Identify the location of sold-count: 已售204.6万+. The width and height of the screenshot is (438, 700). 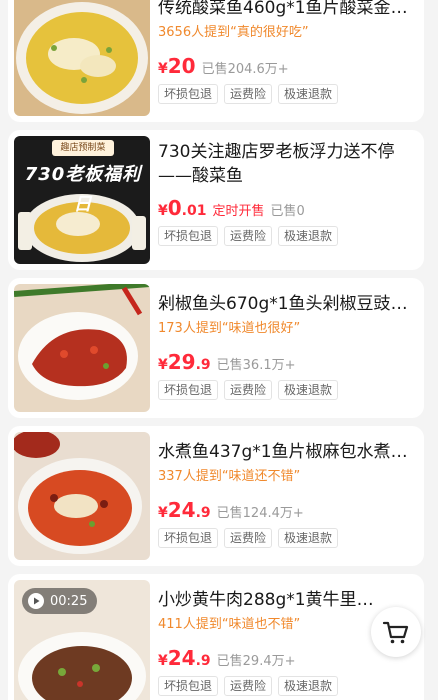
(245, 69).